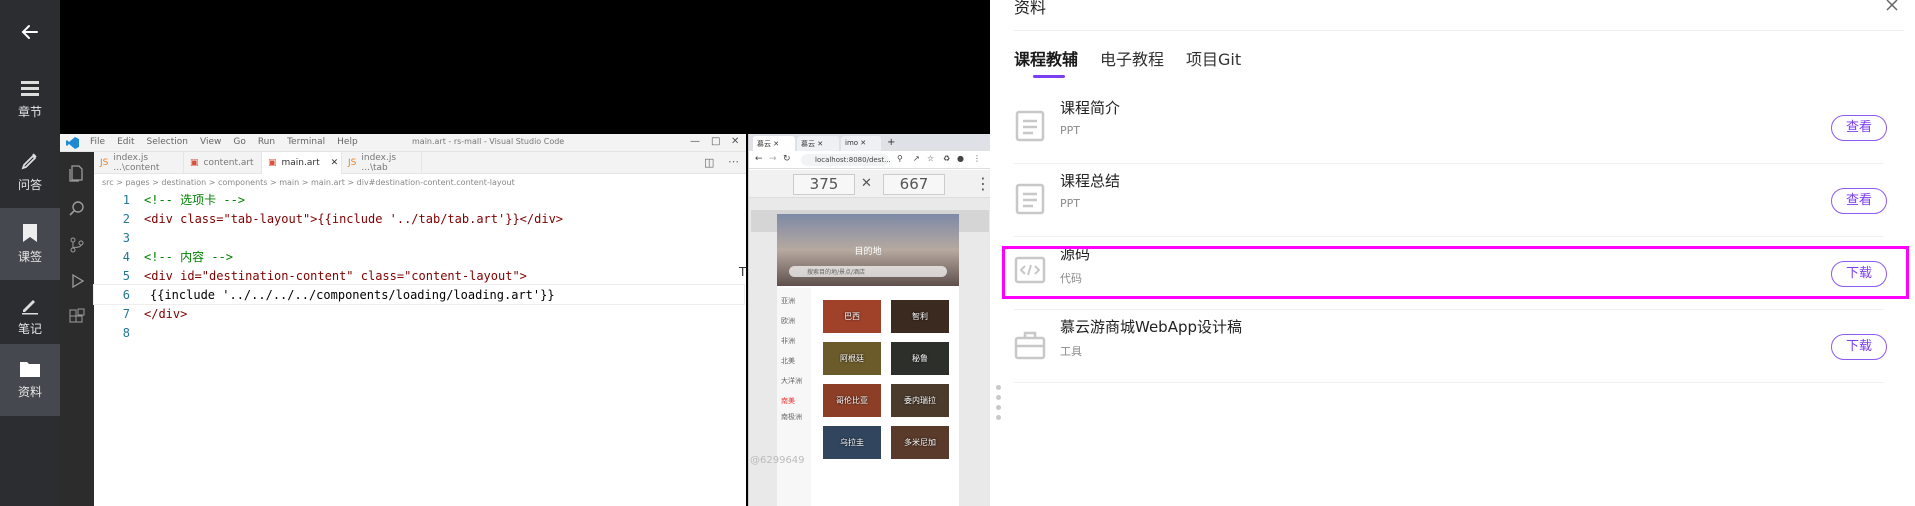 This screenshot has height=506, width=1915. Describe the element at coordinates (77, 317) in the screenshot. I see `extensions-icon` at that location.